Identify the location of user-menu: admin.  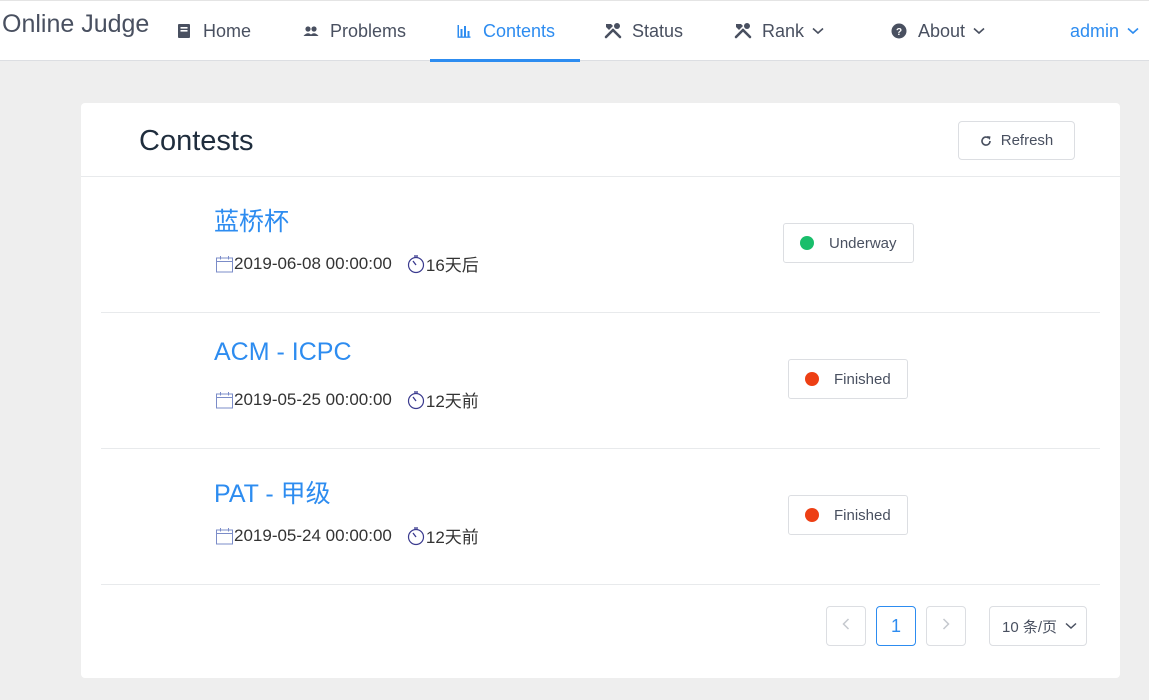
(1104, 31).